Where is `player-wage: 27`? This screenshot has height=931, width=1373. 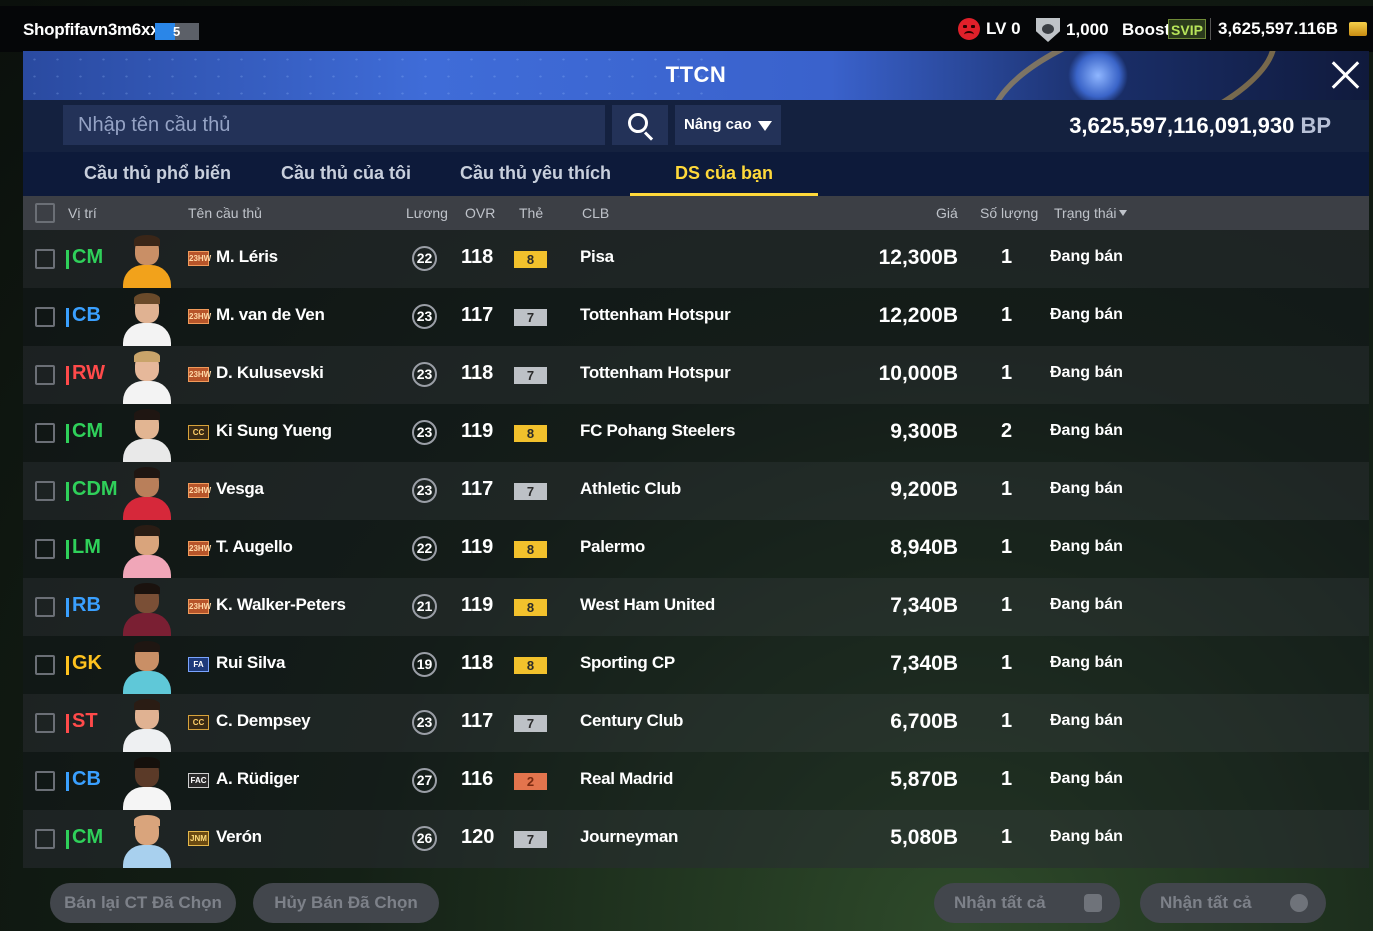
player-wage: 27 is located at coordinates (424, 780).